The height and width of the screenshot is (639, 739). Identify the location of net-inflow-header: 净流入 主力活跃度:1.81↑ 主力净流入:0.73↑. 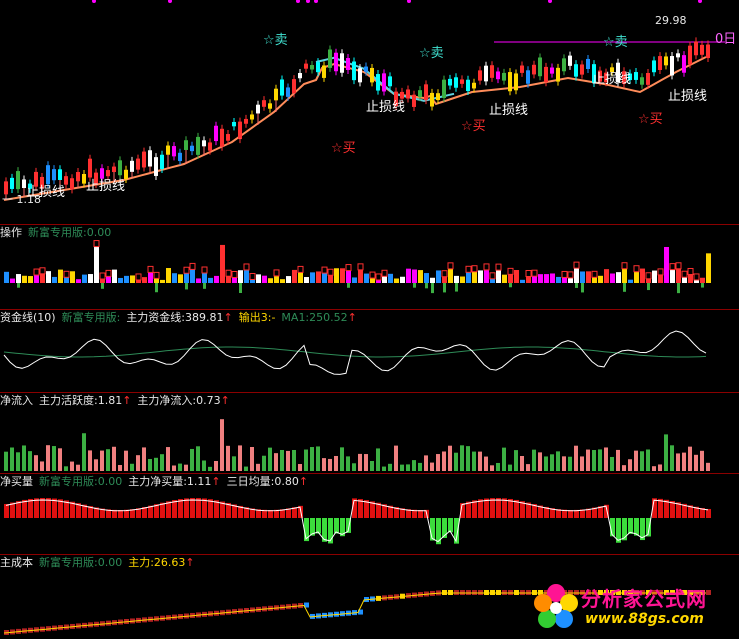
(118, 400).